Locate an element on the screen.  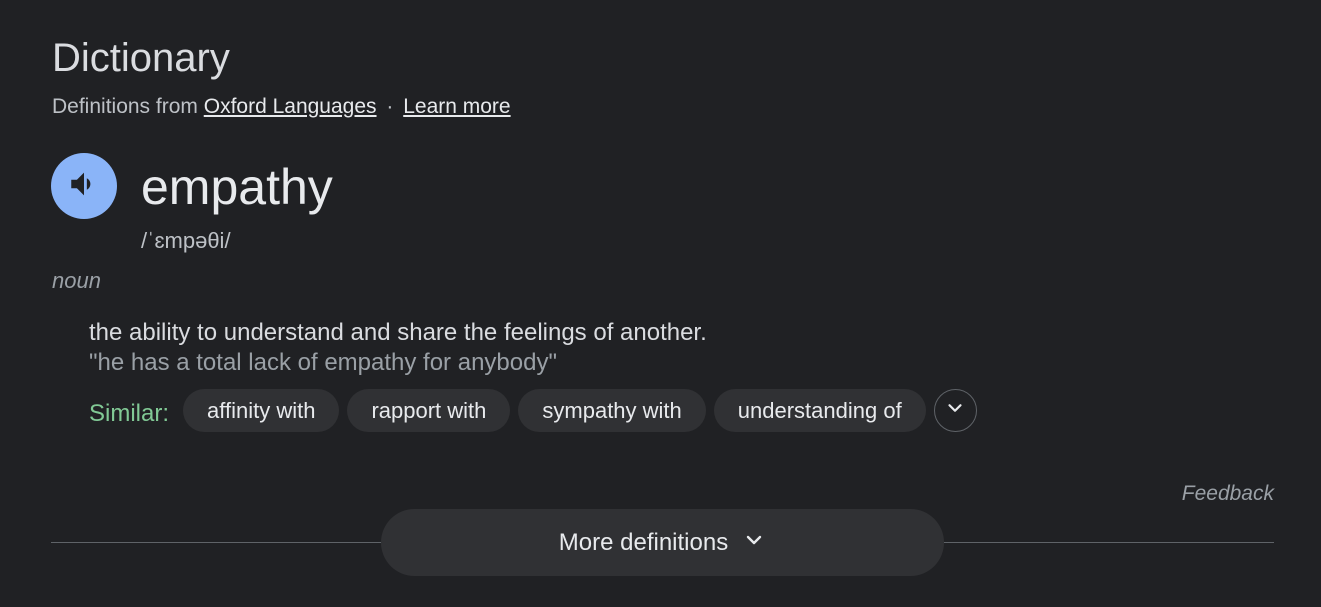
more-definitions-button: More definitions is located at coordinates (662, 542).